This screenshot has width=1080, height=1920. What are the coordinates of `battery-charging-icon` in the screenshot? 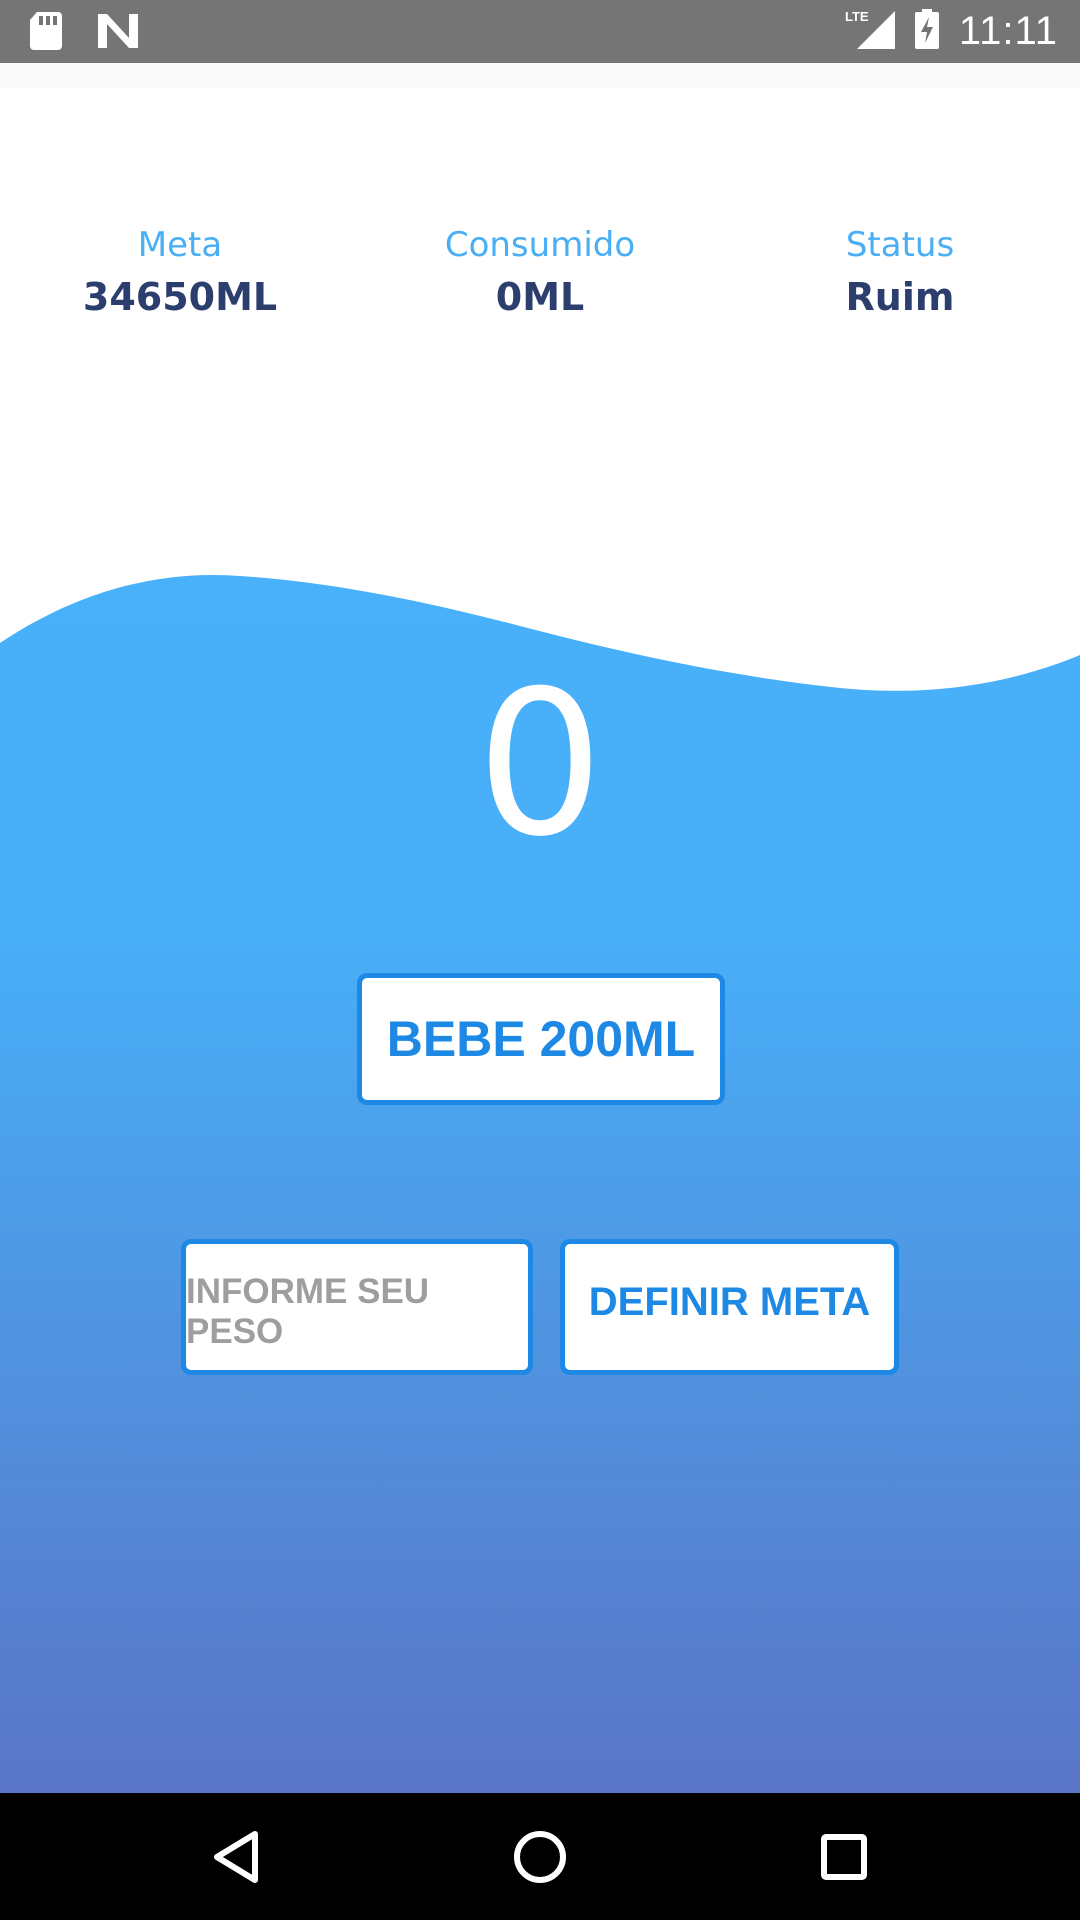 It's located at (926, 31).